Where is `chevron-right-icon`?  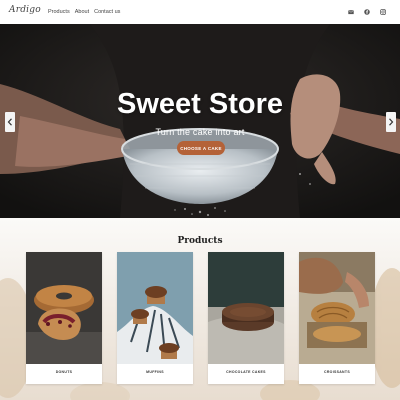
chevron-right-icon is located at coordinates (391, 122).